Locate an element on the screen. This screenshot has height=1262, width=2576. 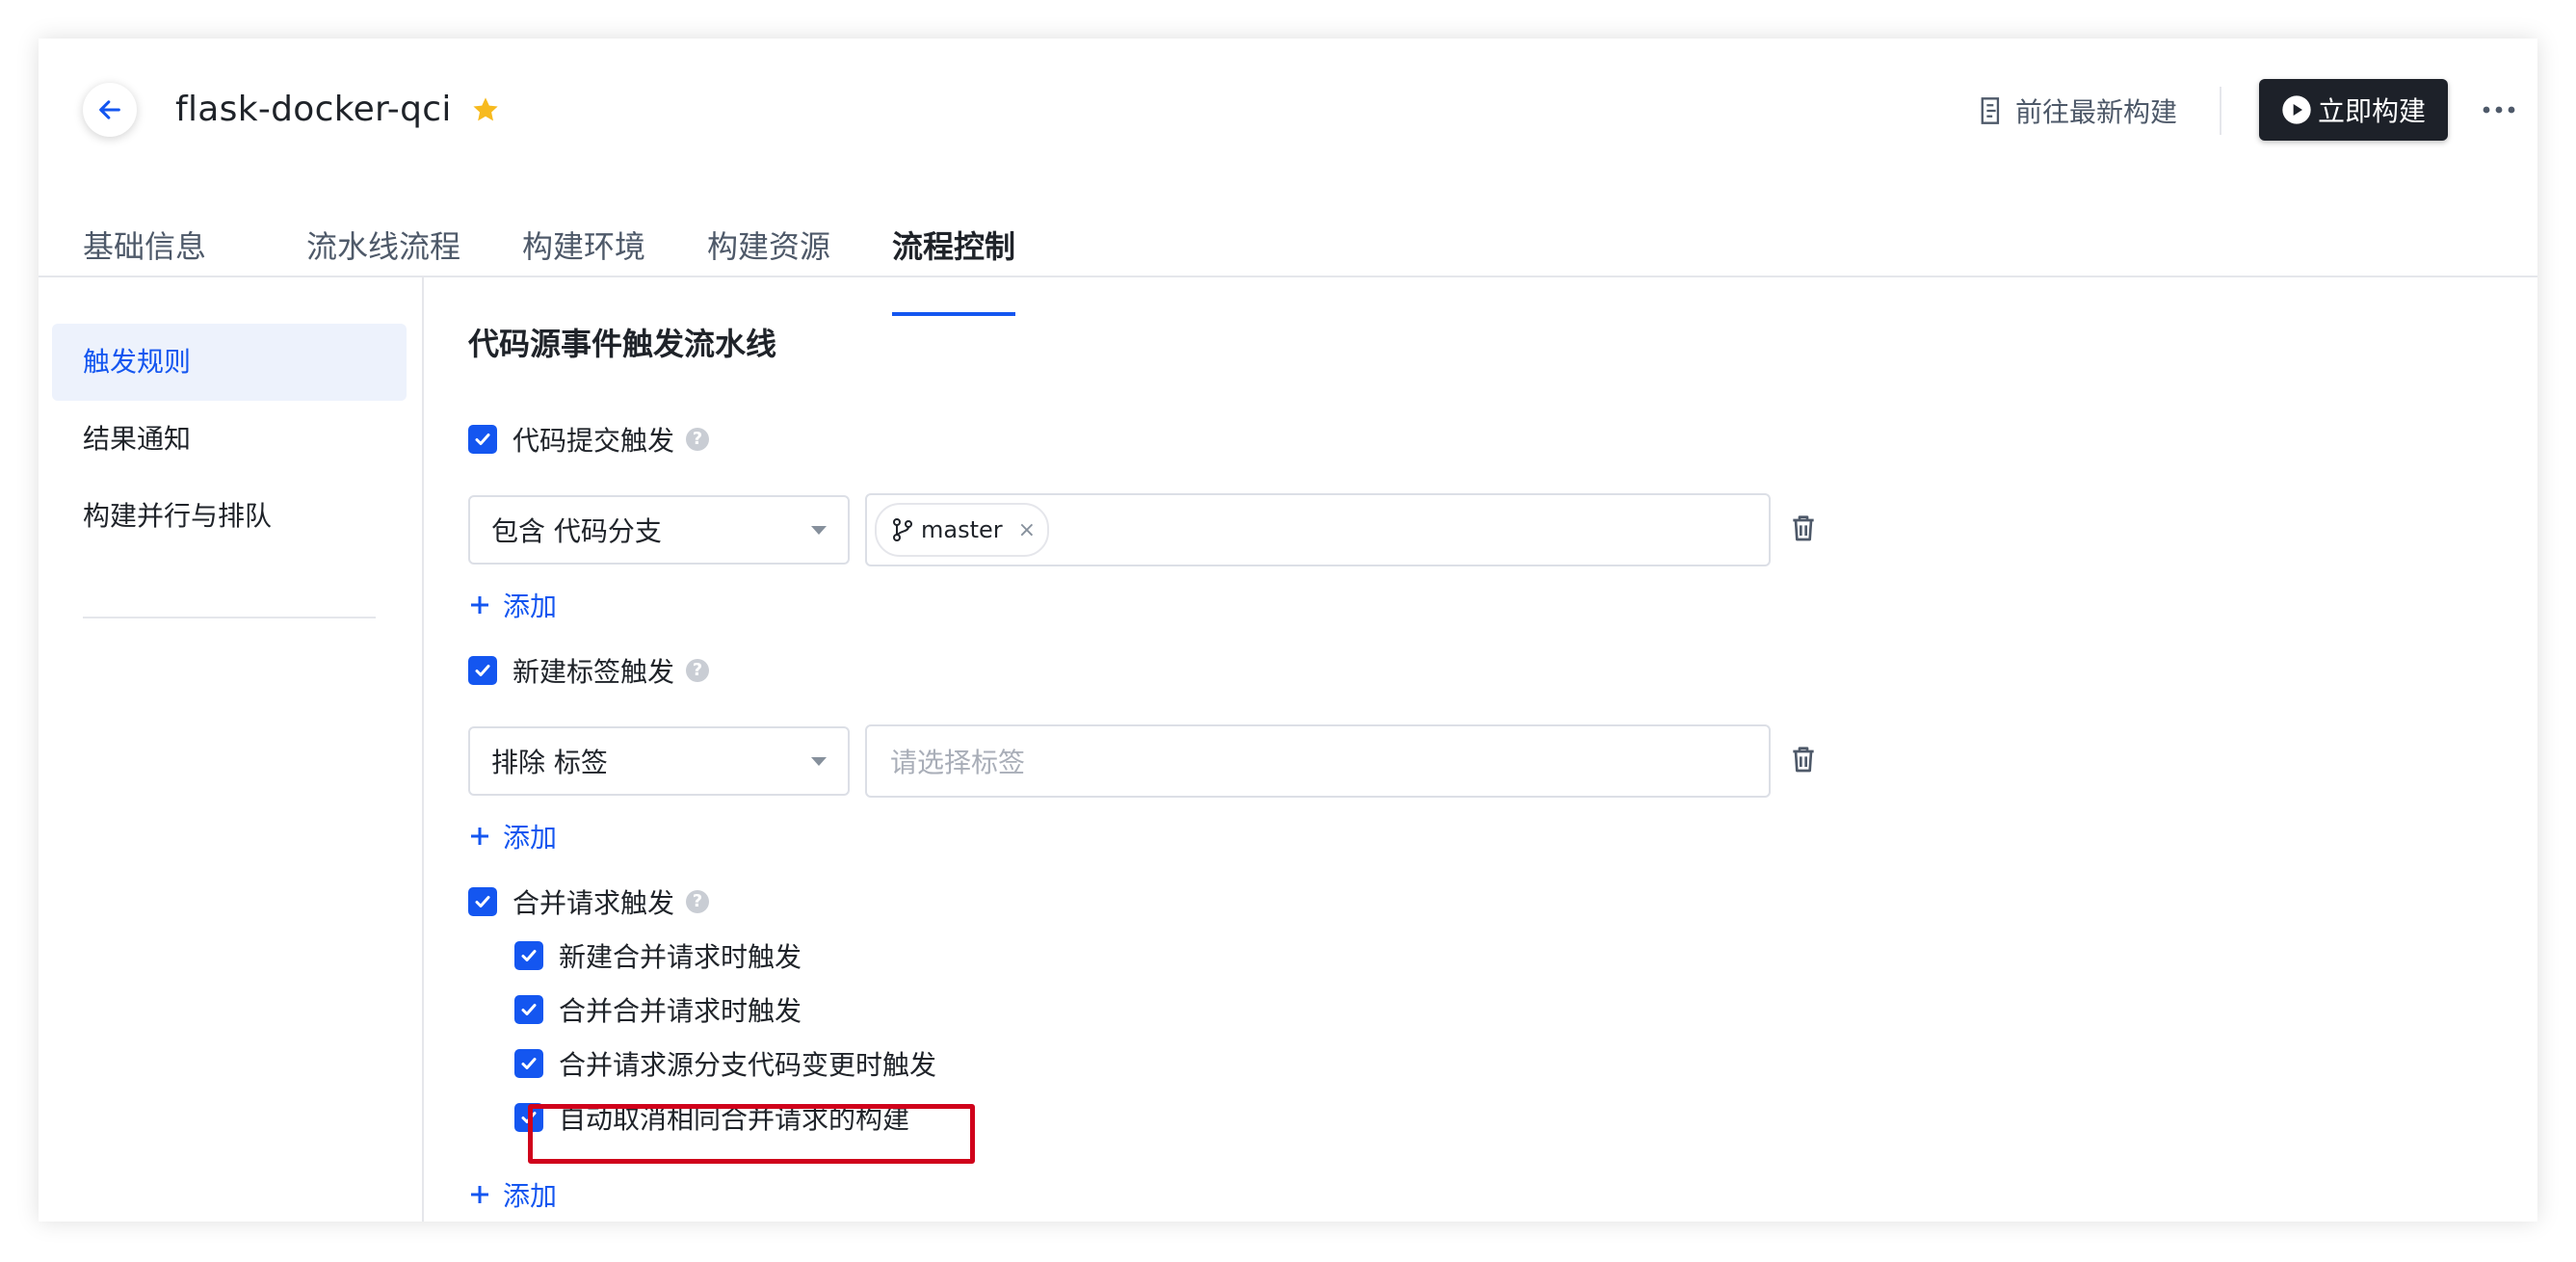
mr-trigger-checkbox is located at coordinates (483, 901).